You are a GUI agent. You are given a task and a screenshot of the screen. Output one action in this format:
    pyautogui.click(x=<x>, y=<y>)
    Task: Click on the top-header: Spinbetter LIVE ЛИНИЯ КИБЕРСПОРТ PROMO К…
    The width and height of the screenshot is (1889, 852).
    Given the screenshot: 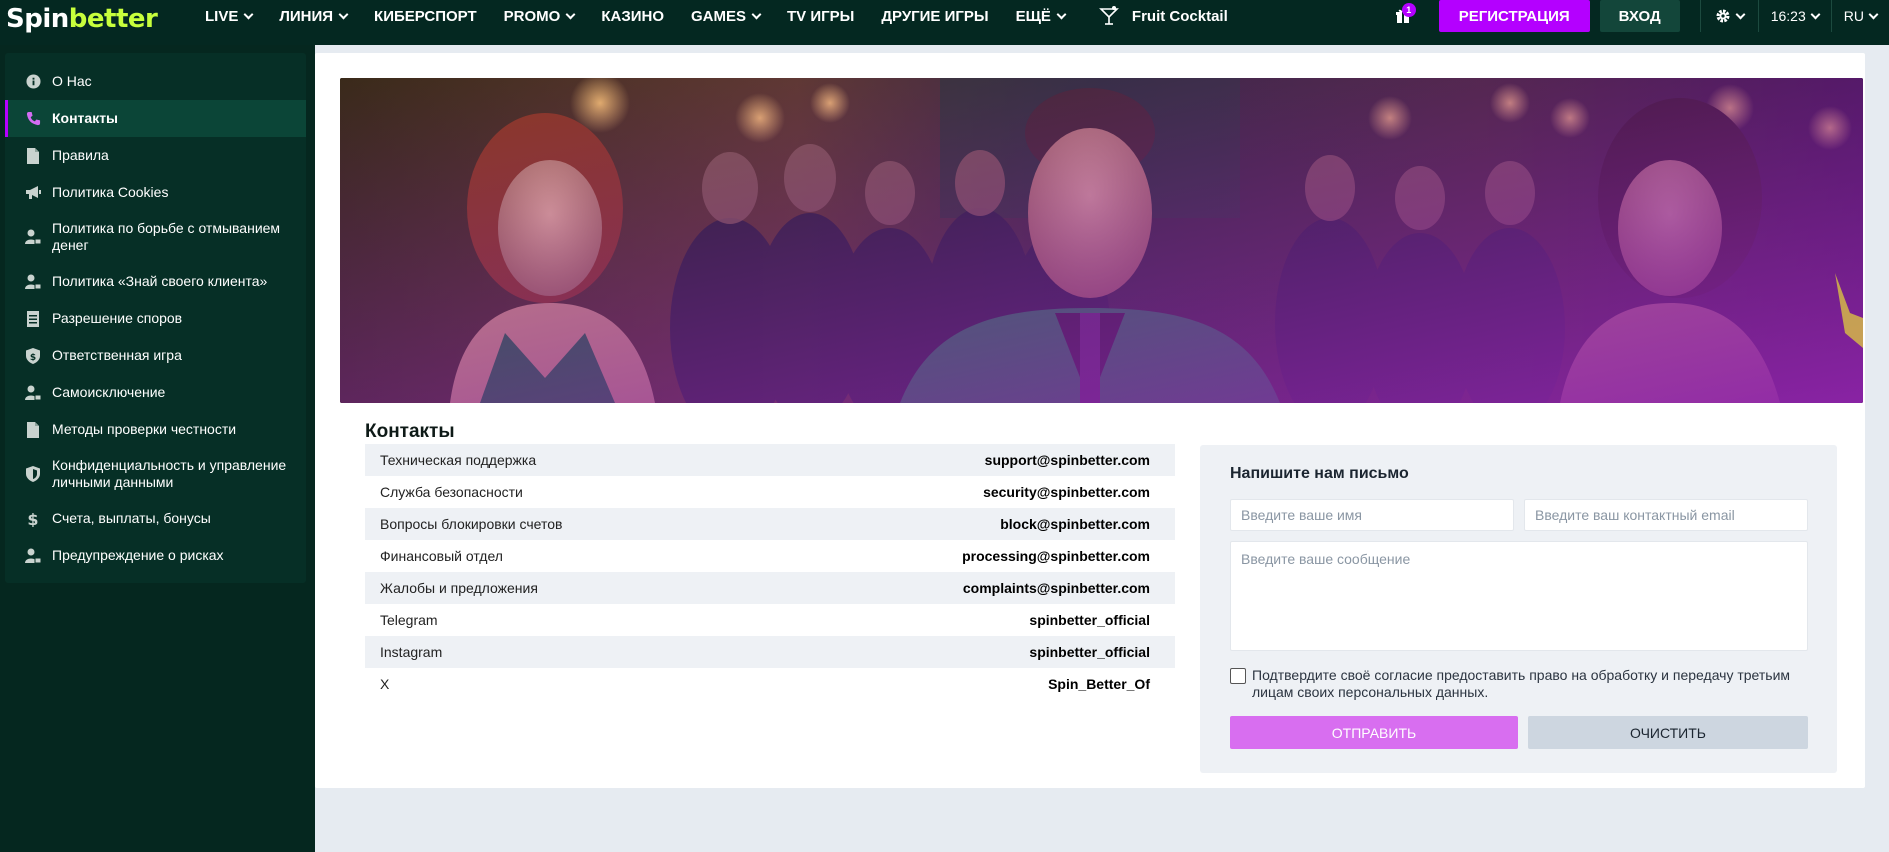 What is the action you would take?
    pyautogui.click(x=944, y=22)
    